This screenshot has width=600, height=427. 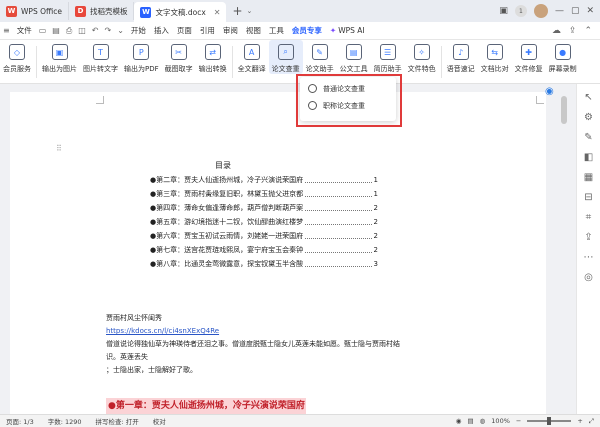 What do you see at coordinates (422, 57) in the screenshot?
I see `file-features-button: ✧ 文件特色` at bounding box center [422, 57].